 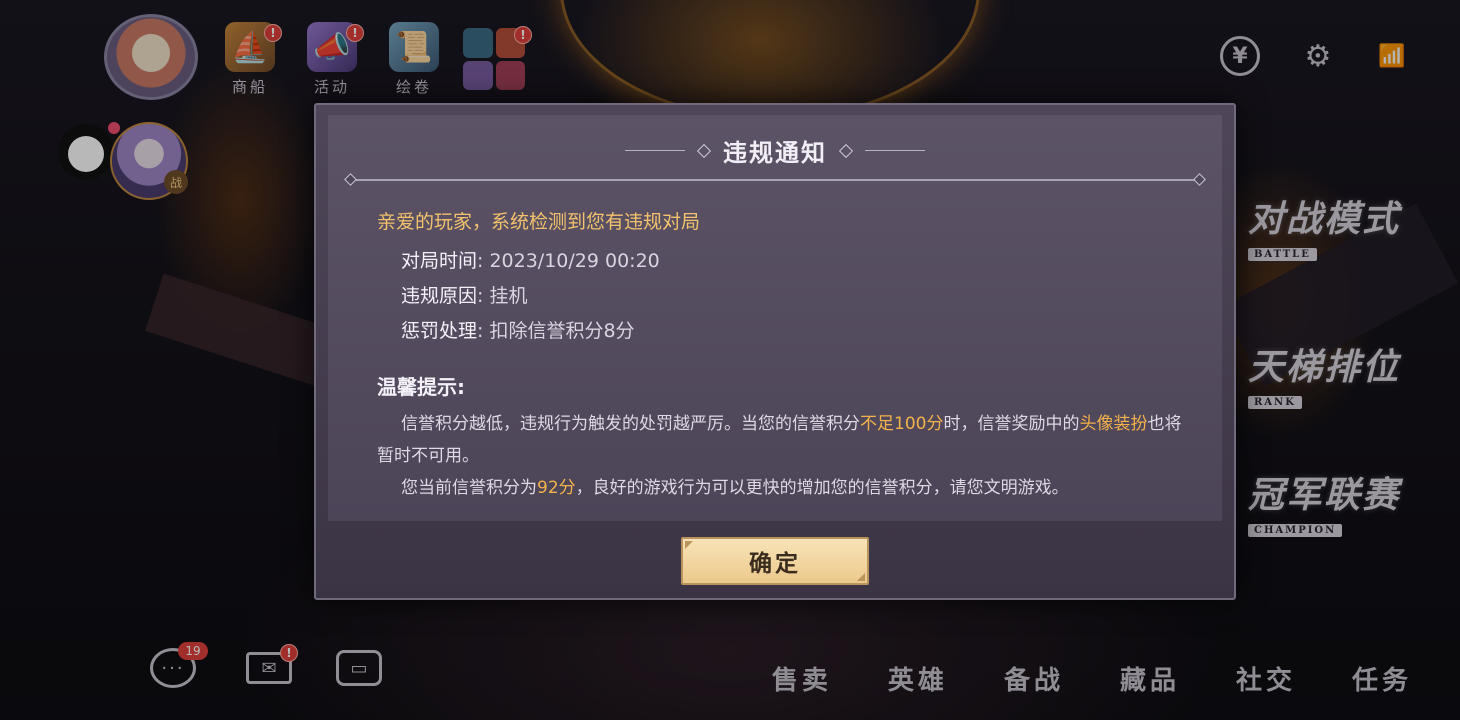 What do you see at coordinates (799, 331) in the screenshot?
I see `info-row-penalty: 惩罚处理: 扣除信誉积分8分` at bounding box center [799, 331].